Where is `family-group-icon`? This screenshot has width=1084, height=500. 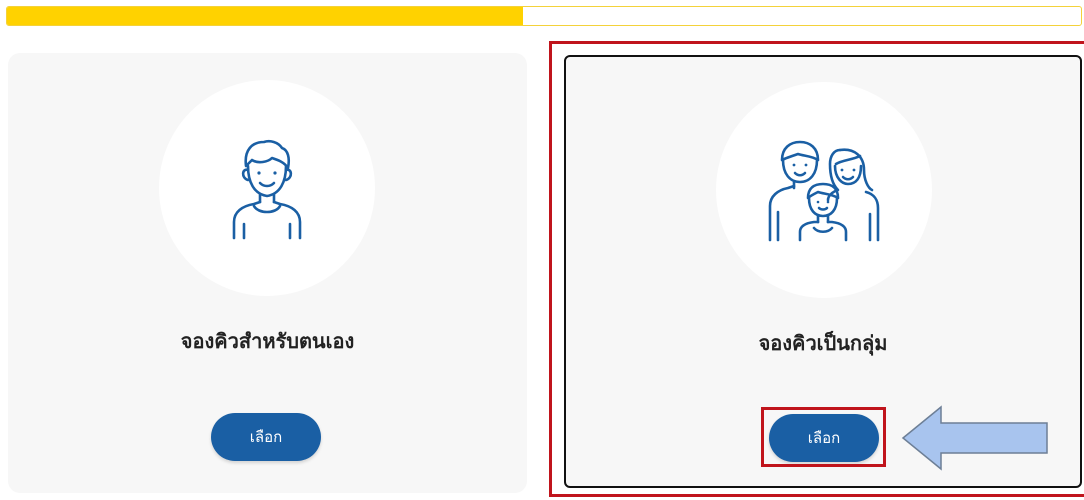
family-group-icon is located at coordinates (824, 191).